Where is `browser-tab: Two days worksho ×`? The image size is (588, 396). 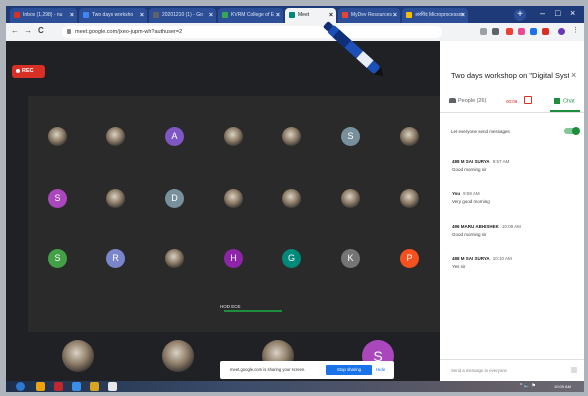 browser-tab: Two days worksho × is located at coordinates (113, 15).